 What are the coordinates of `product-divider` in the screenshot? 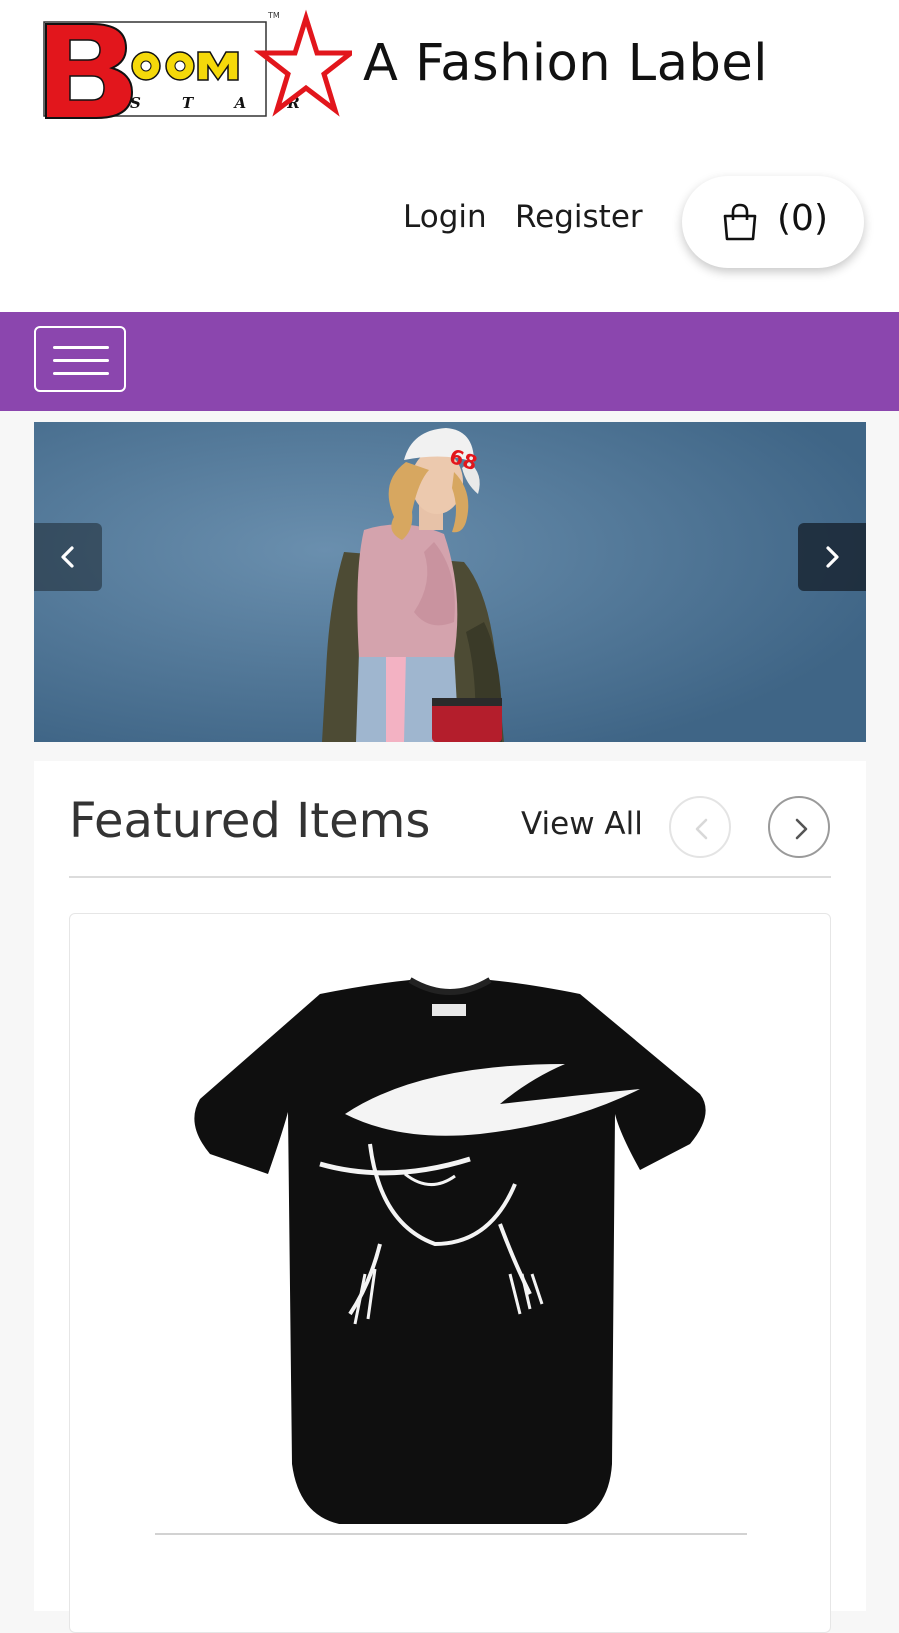 It's located at (451, 1534).